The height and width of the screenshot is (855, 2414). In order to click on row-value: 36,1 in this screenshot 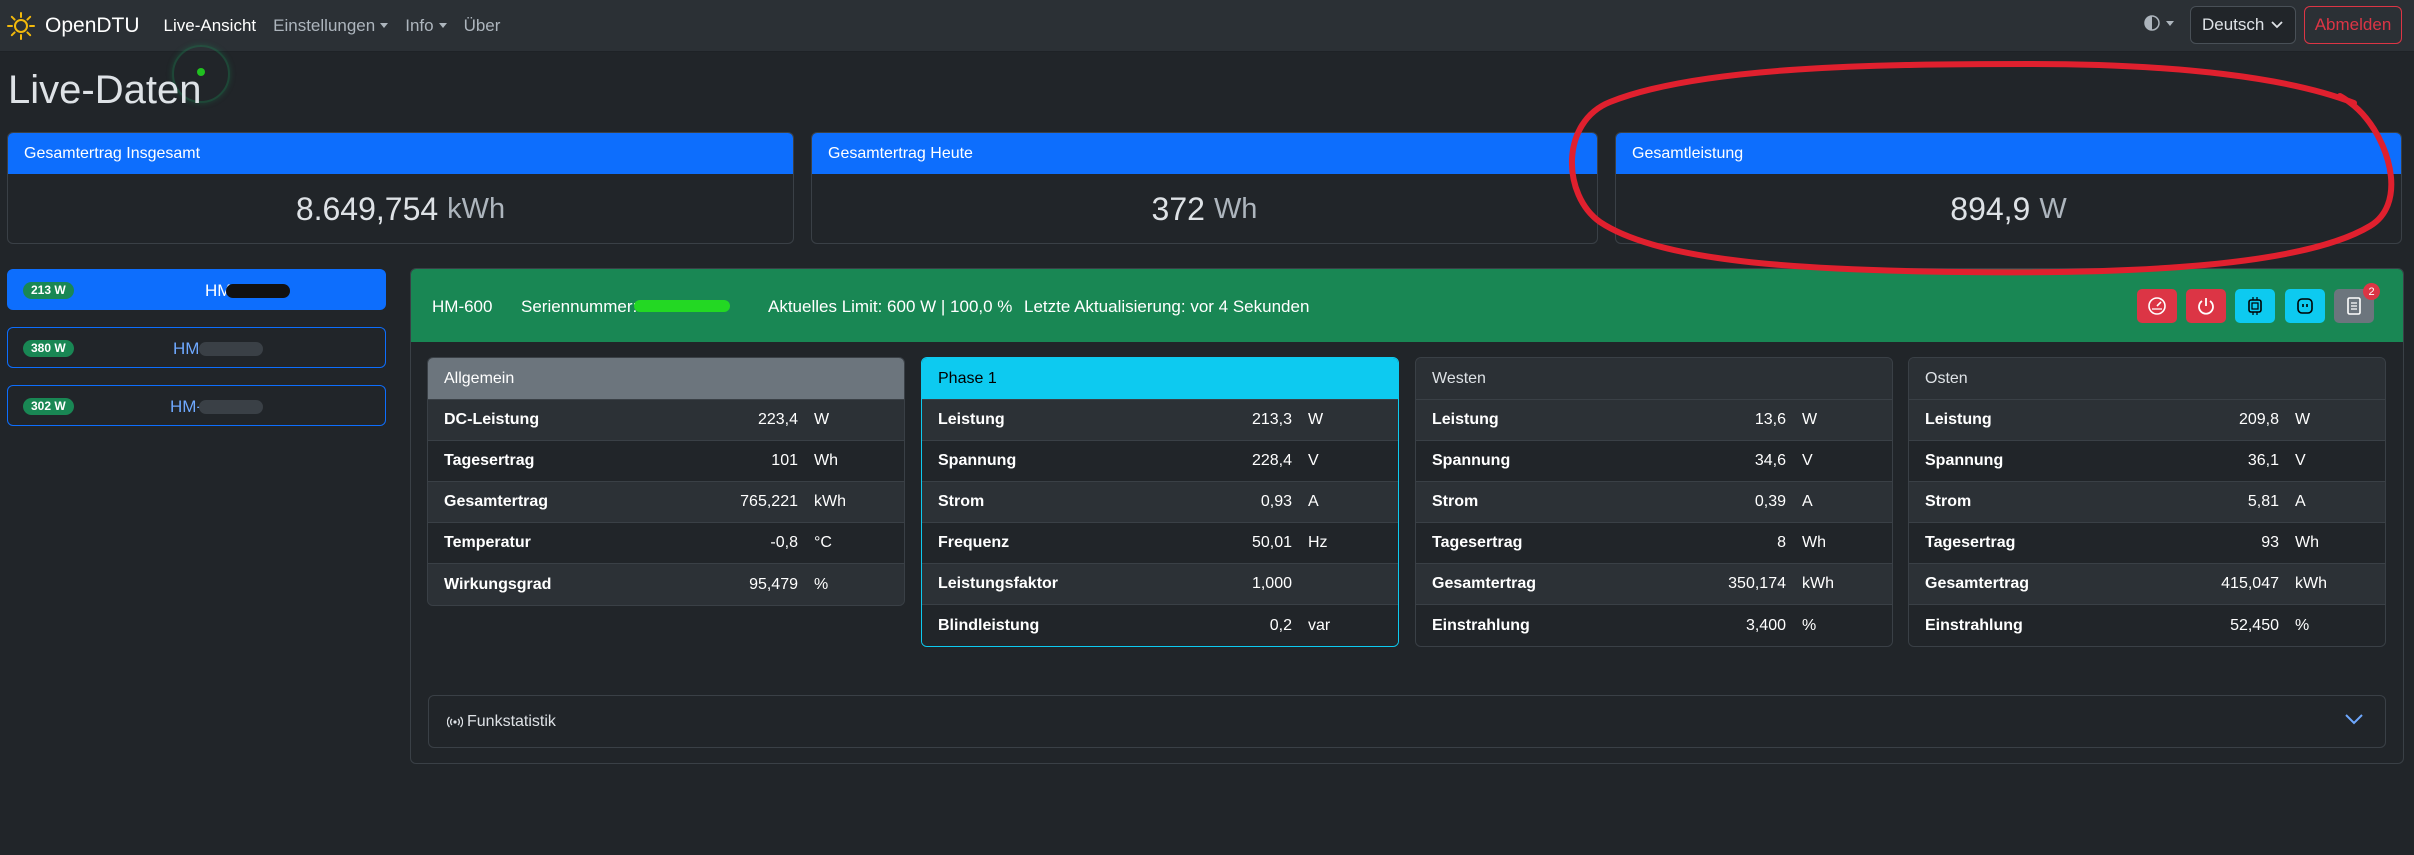, I will do `click(2263, 460)`.